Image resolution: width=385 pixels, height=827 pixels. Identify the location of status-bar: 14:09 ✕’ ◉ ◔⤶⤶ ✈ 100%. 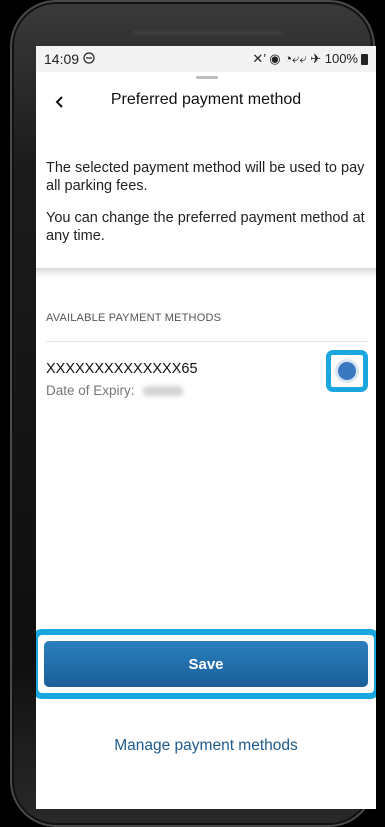
(206, 59).